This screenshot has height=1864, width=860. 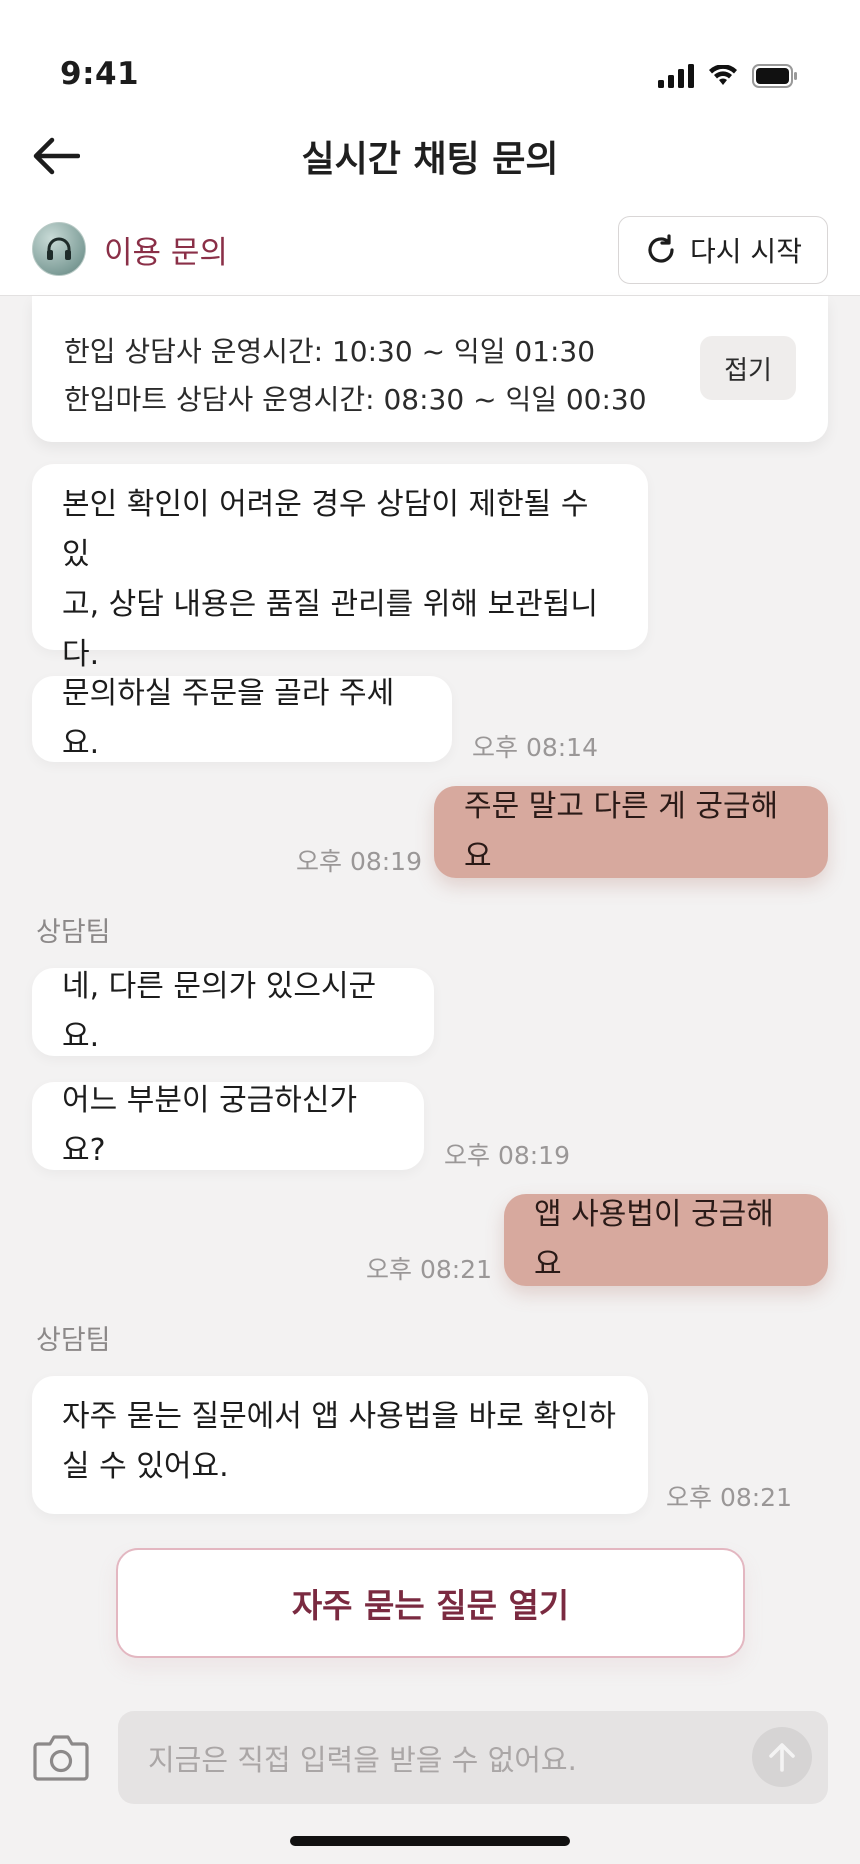 I want to click on wifi-icon, so click(x=723, y=75).